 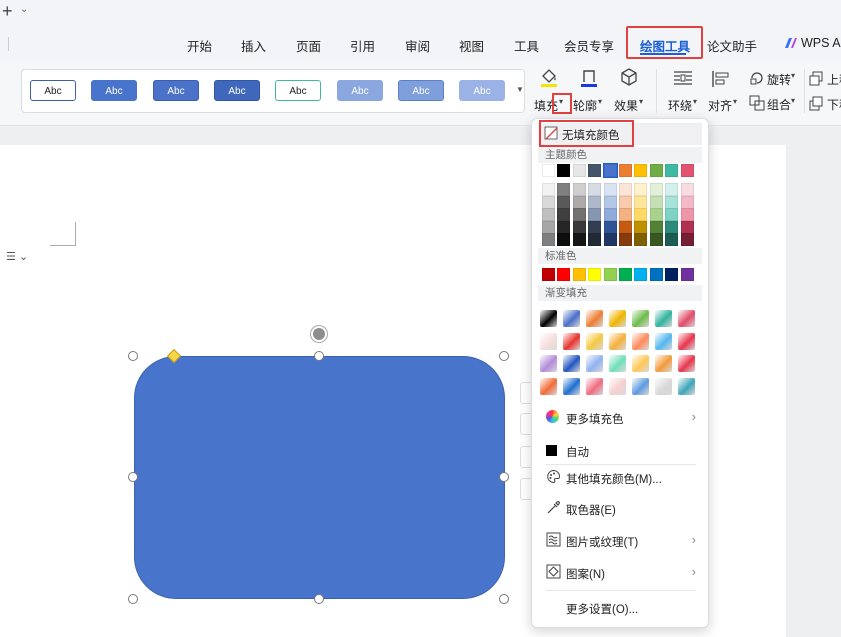 I want to click on eyedropper-option: 取色器(E), so click(x=620, y=509).